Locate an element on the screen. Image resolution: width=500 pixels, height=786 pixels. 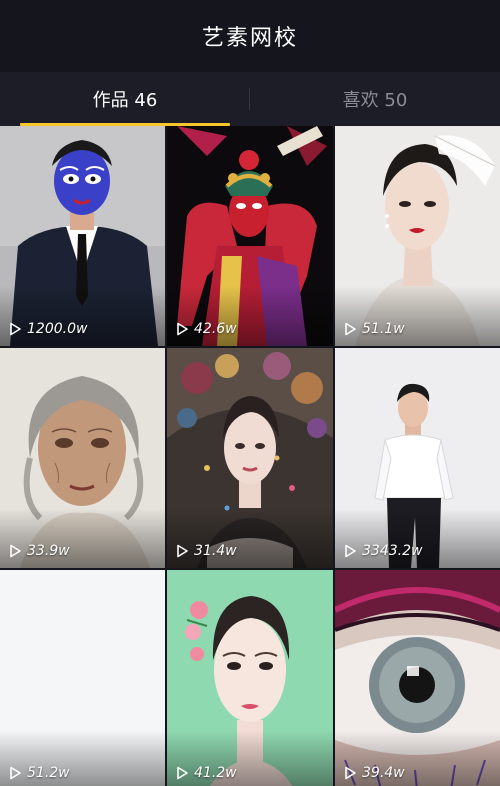
video-thumbnail: 51.1w is located at coordinates (417, 236).